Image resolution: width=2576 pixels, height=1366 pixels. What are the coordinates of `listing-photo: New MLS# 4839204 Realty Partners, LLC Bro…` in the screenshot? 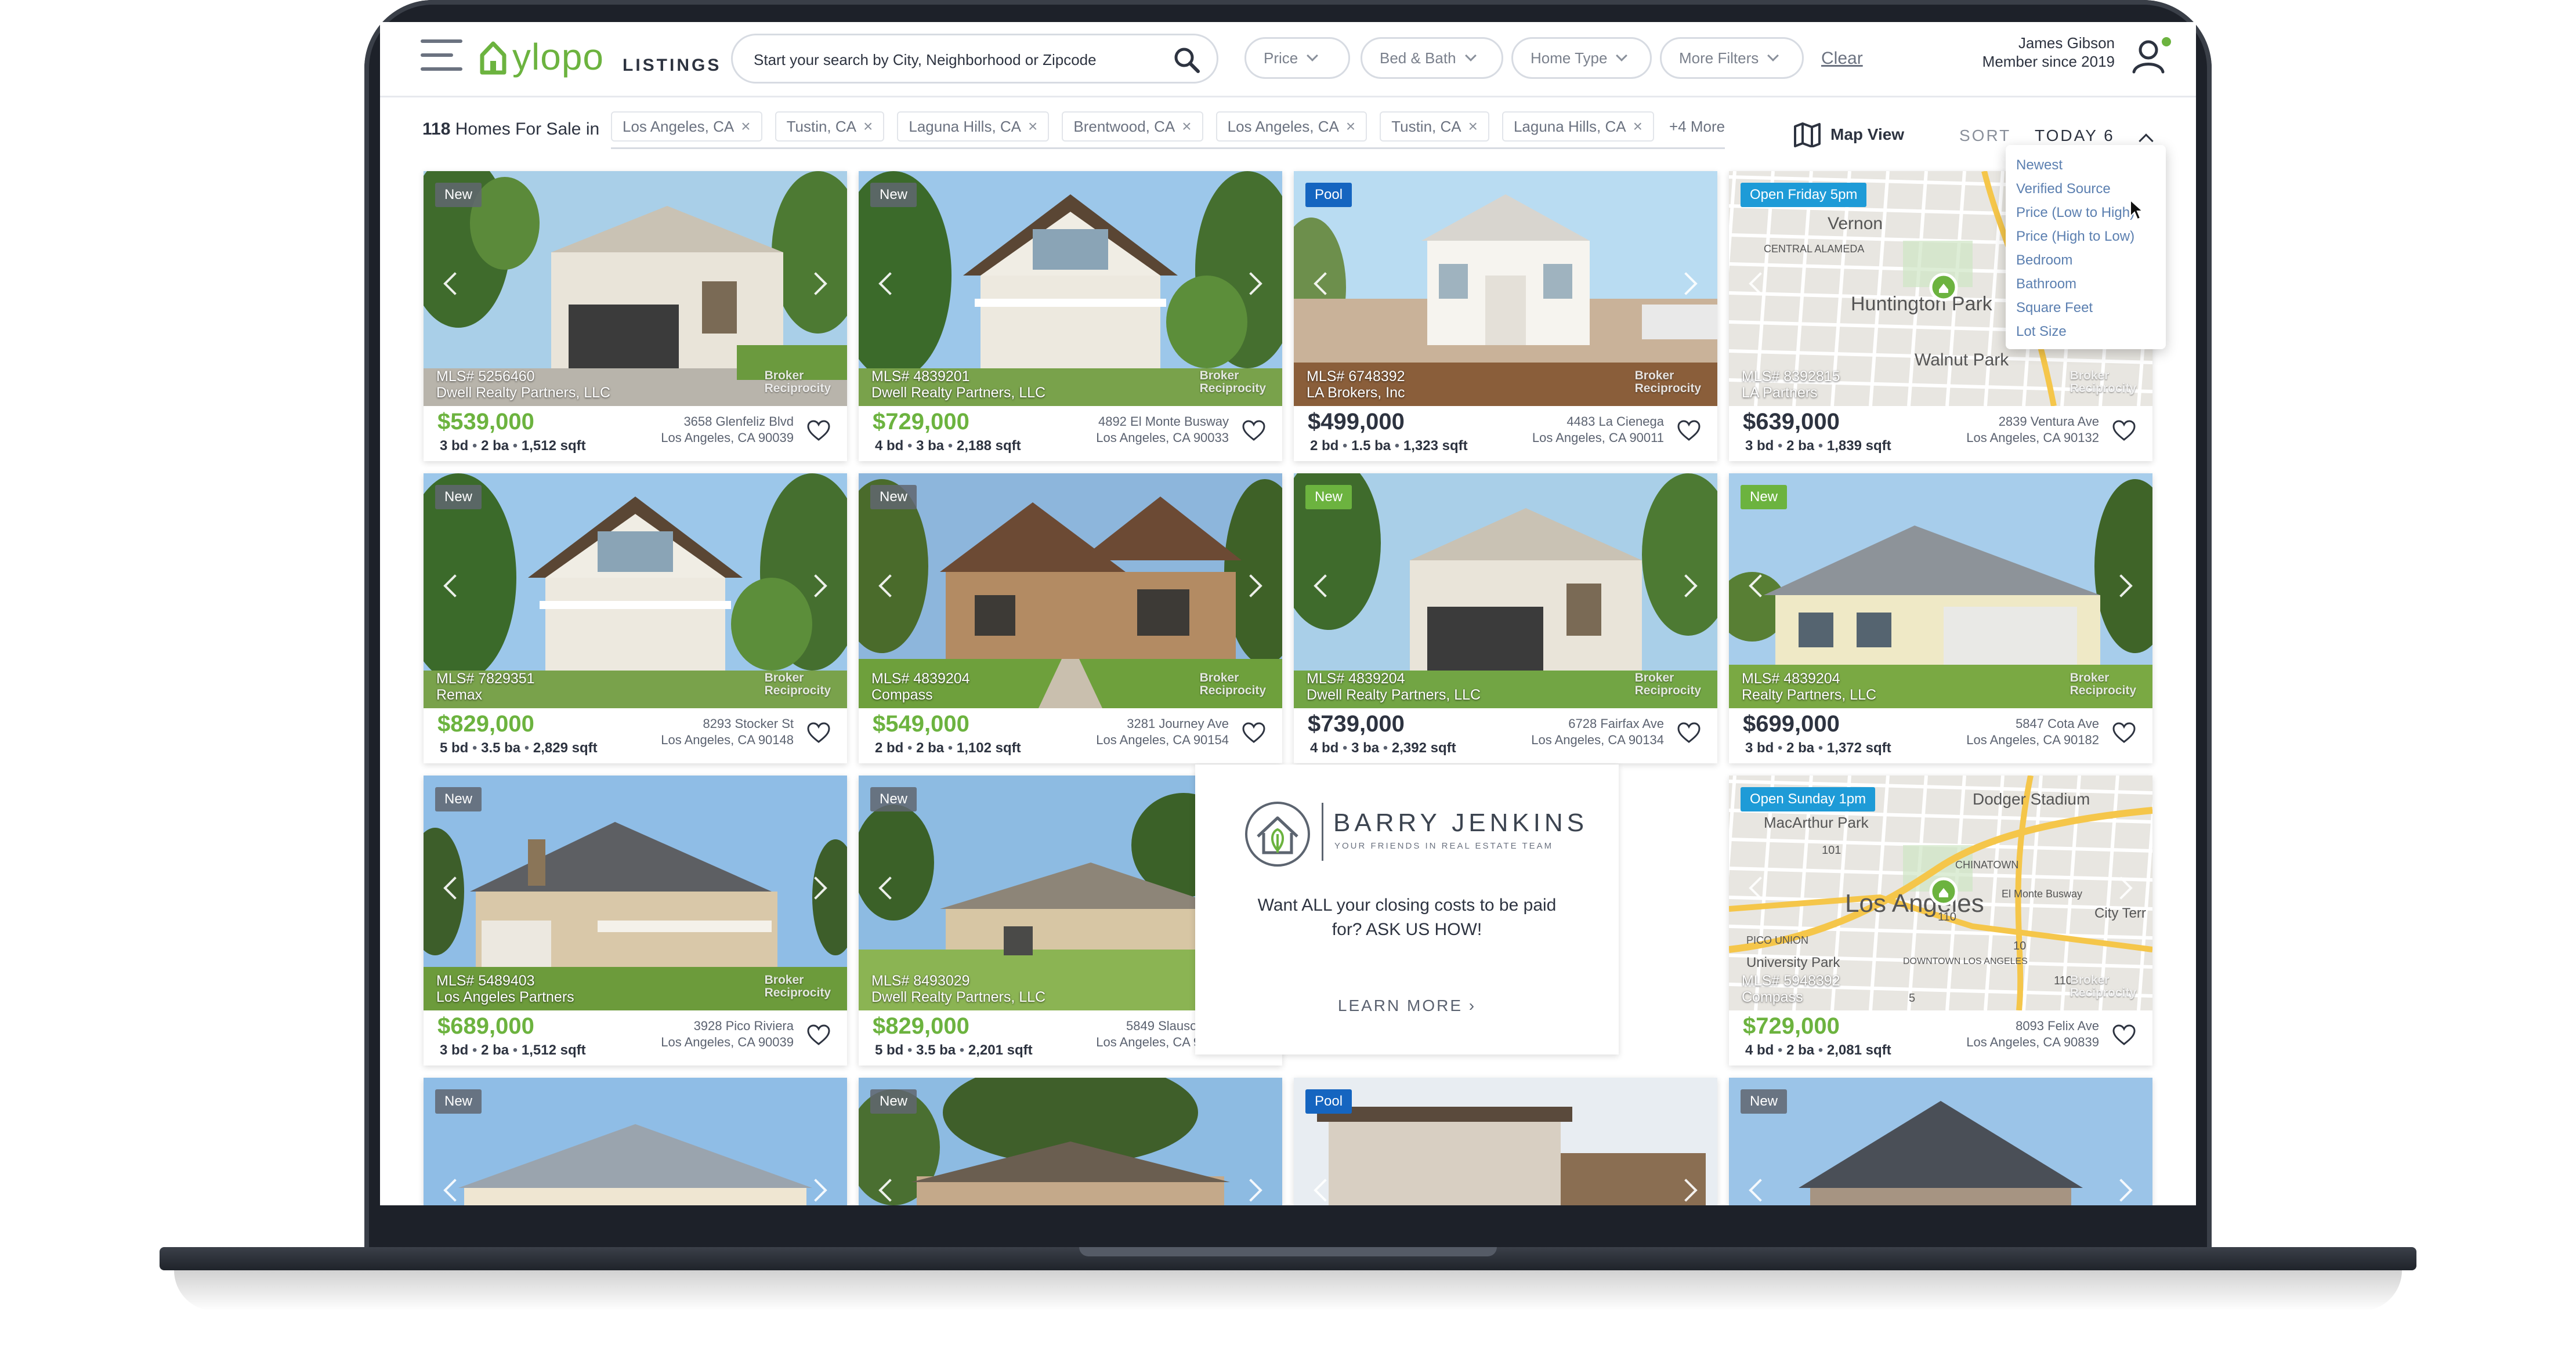 It's located at (1940, 590).